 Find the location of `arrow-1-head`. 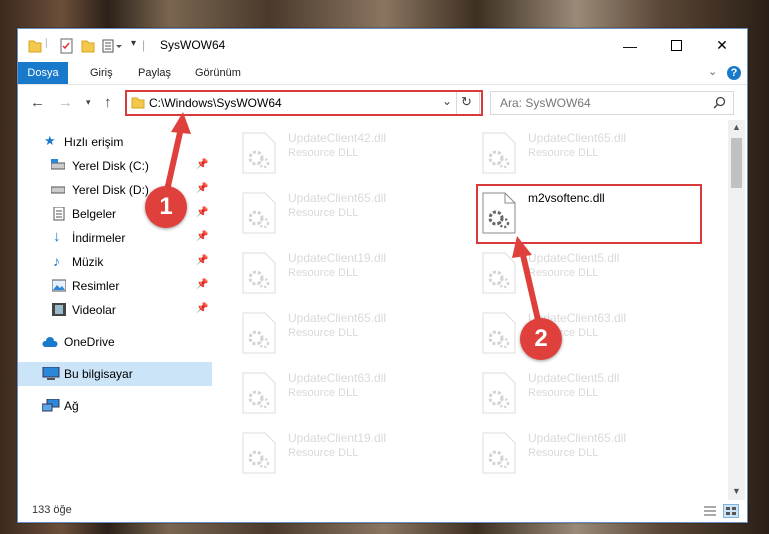

arrow-1-head is located at coordinates (181, 123).